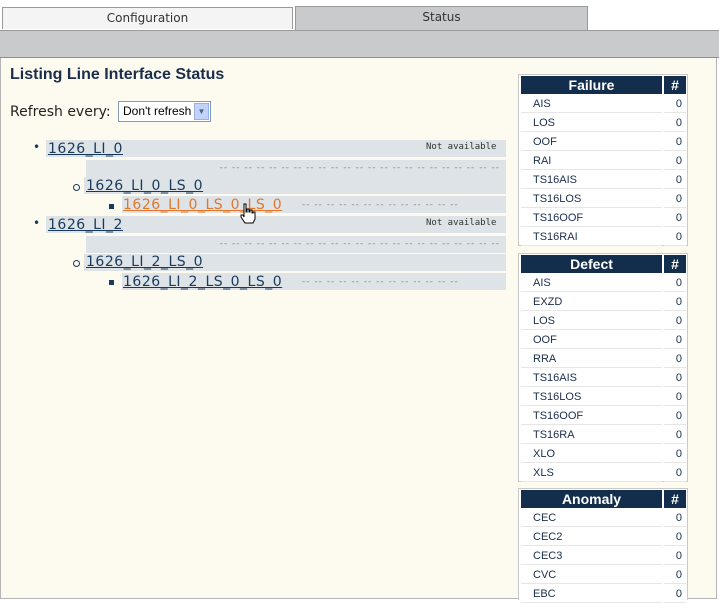 The height and width of the screenshot is (604, 719). I want to click on tab-content-header, so click(359, 44).